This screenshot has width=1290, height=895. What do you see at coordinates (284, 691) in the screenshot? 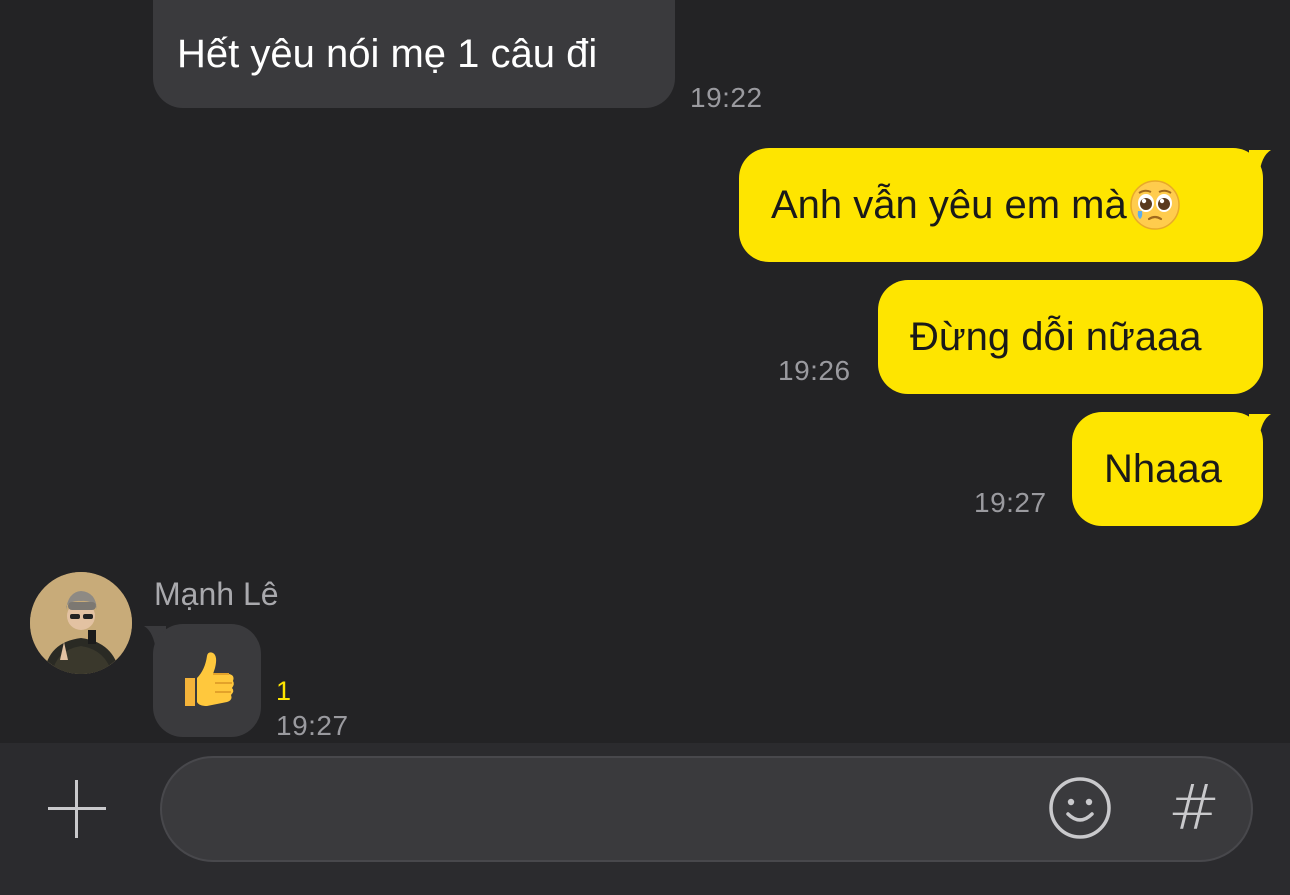
I see `unread-count: 1` at bounding box center [284, 691].